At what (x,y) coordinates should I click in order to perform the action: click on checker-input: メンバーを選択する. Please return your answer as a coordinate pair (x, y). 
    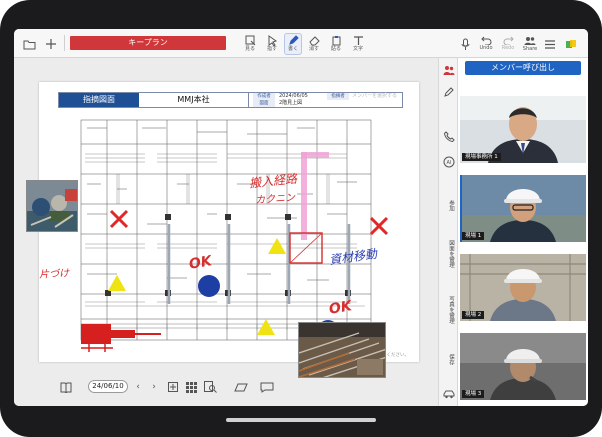
    Looking at the image, I should click on (374, 96).